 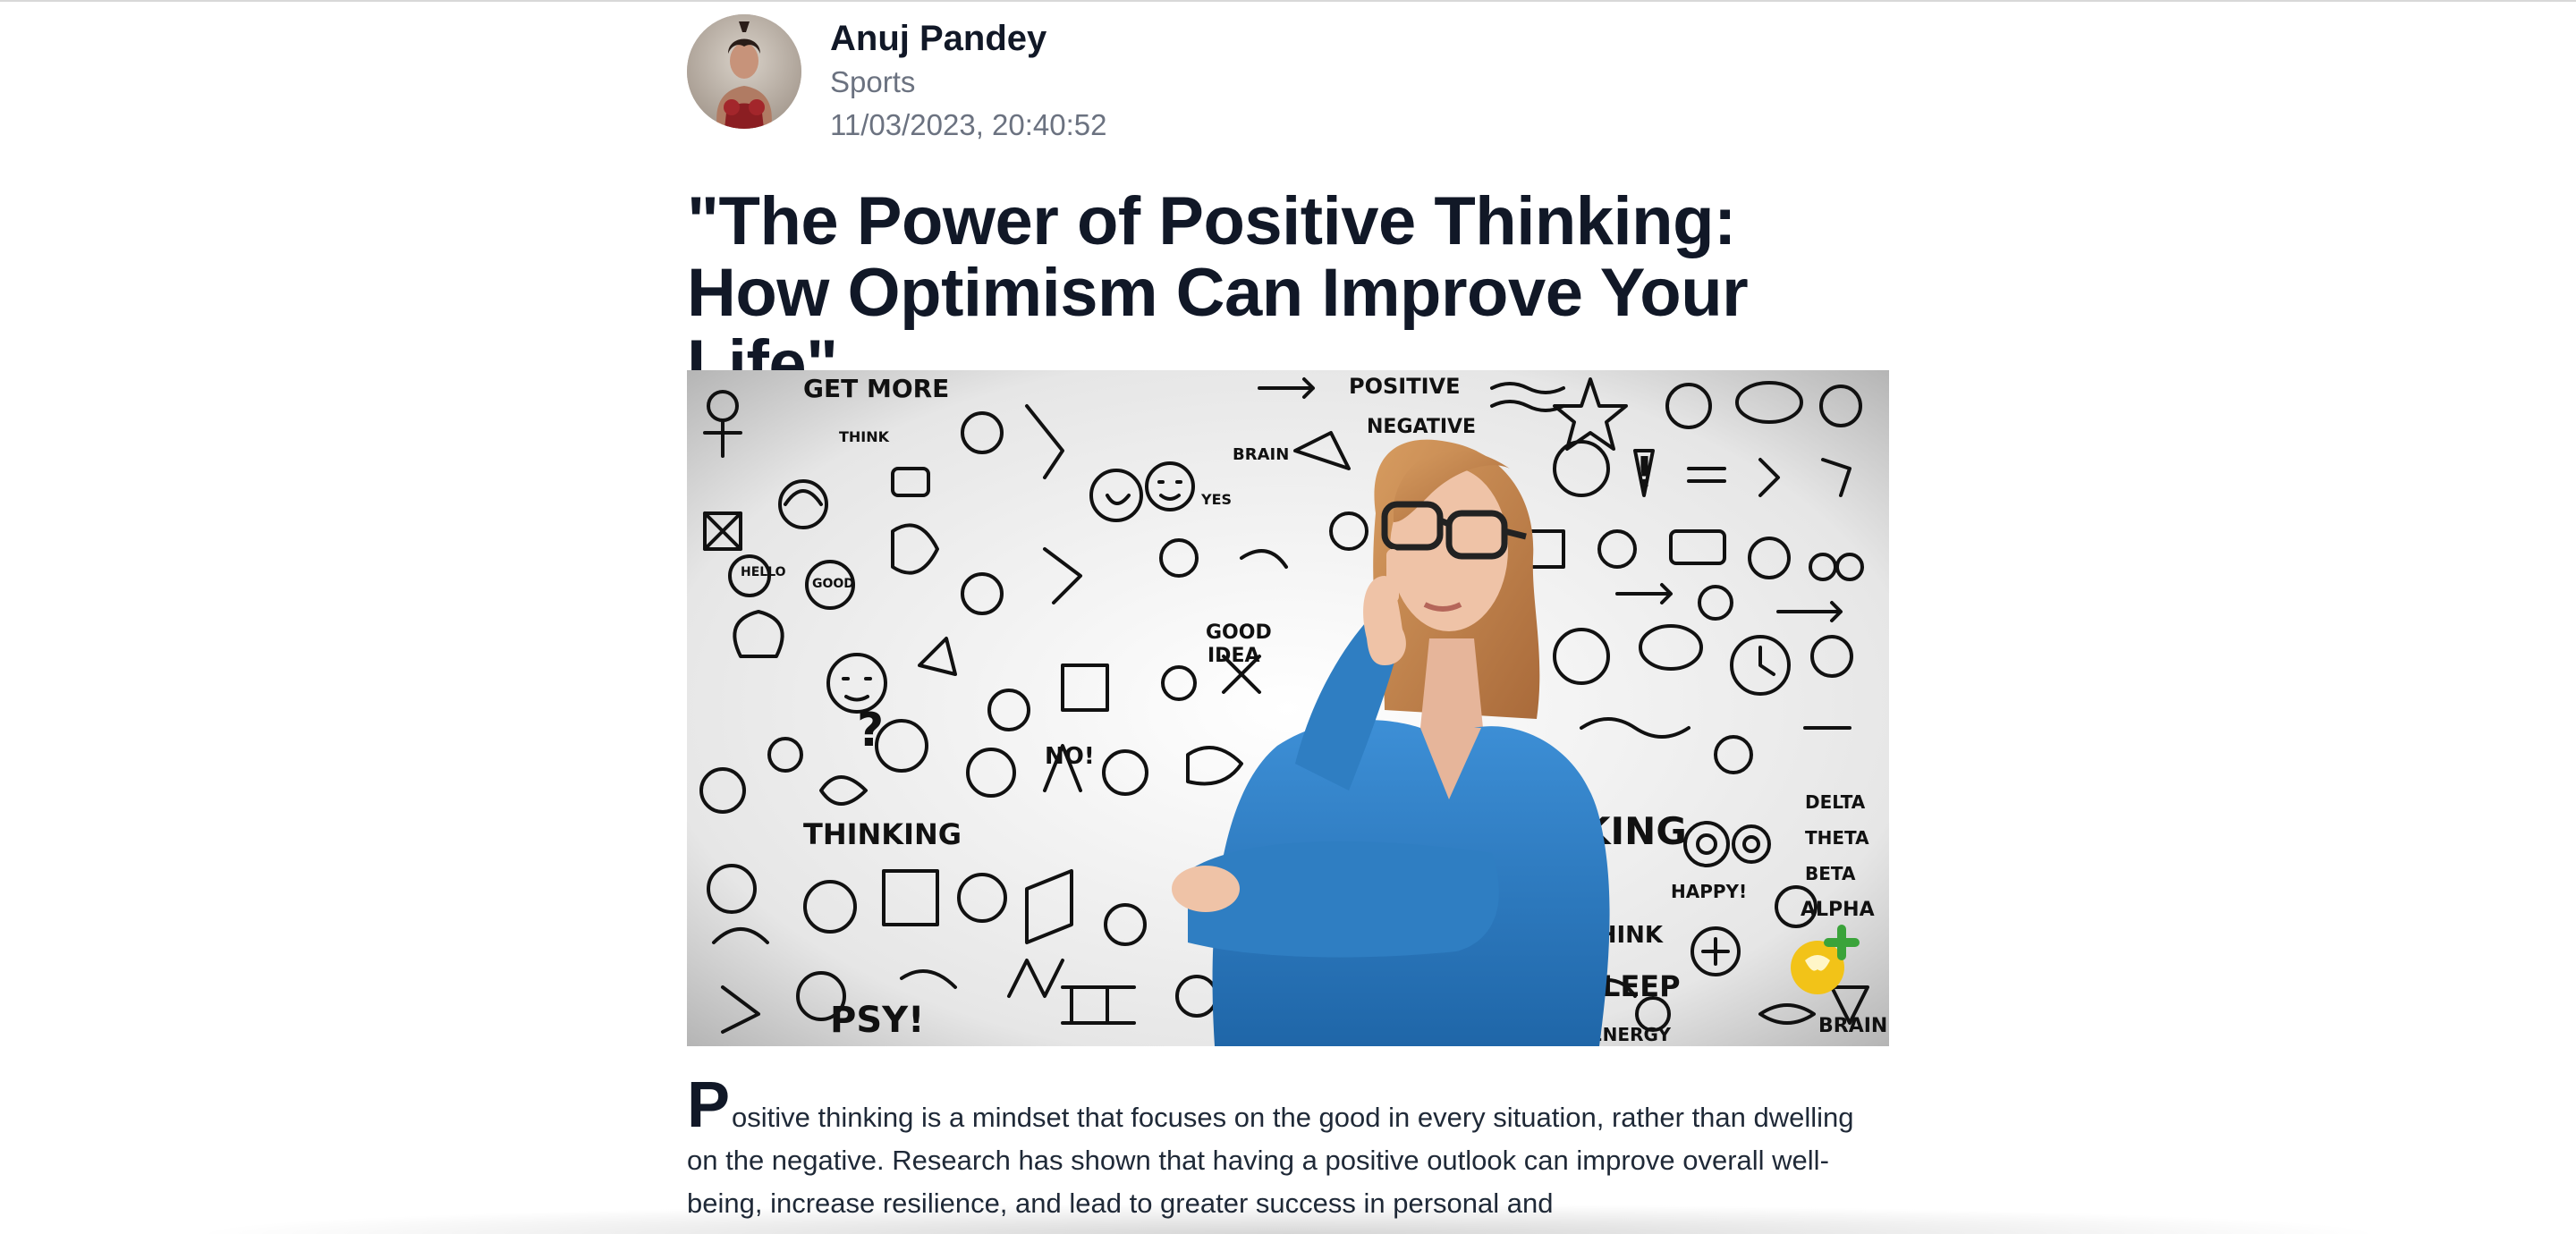 I want to click on author-name: Anuj Pandey, so click(x=968, y=38).